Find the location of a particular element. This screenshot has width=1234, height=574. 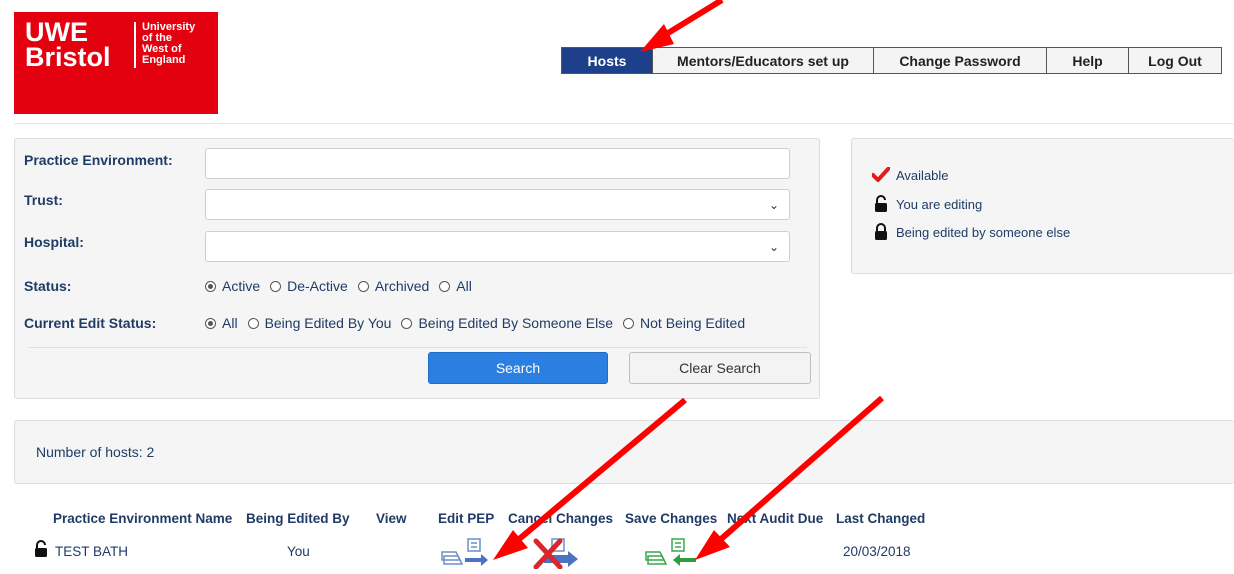

practice-environment-label: Practice Environment: is located at coordinates (98, 160).